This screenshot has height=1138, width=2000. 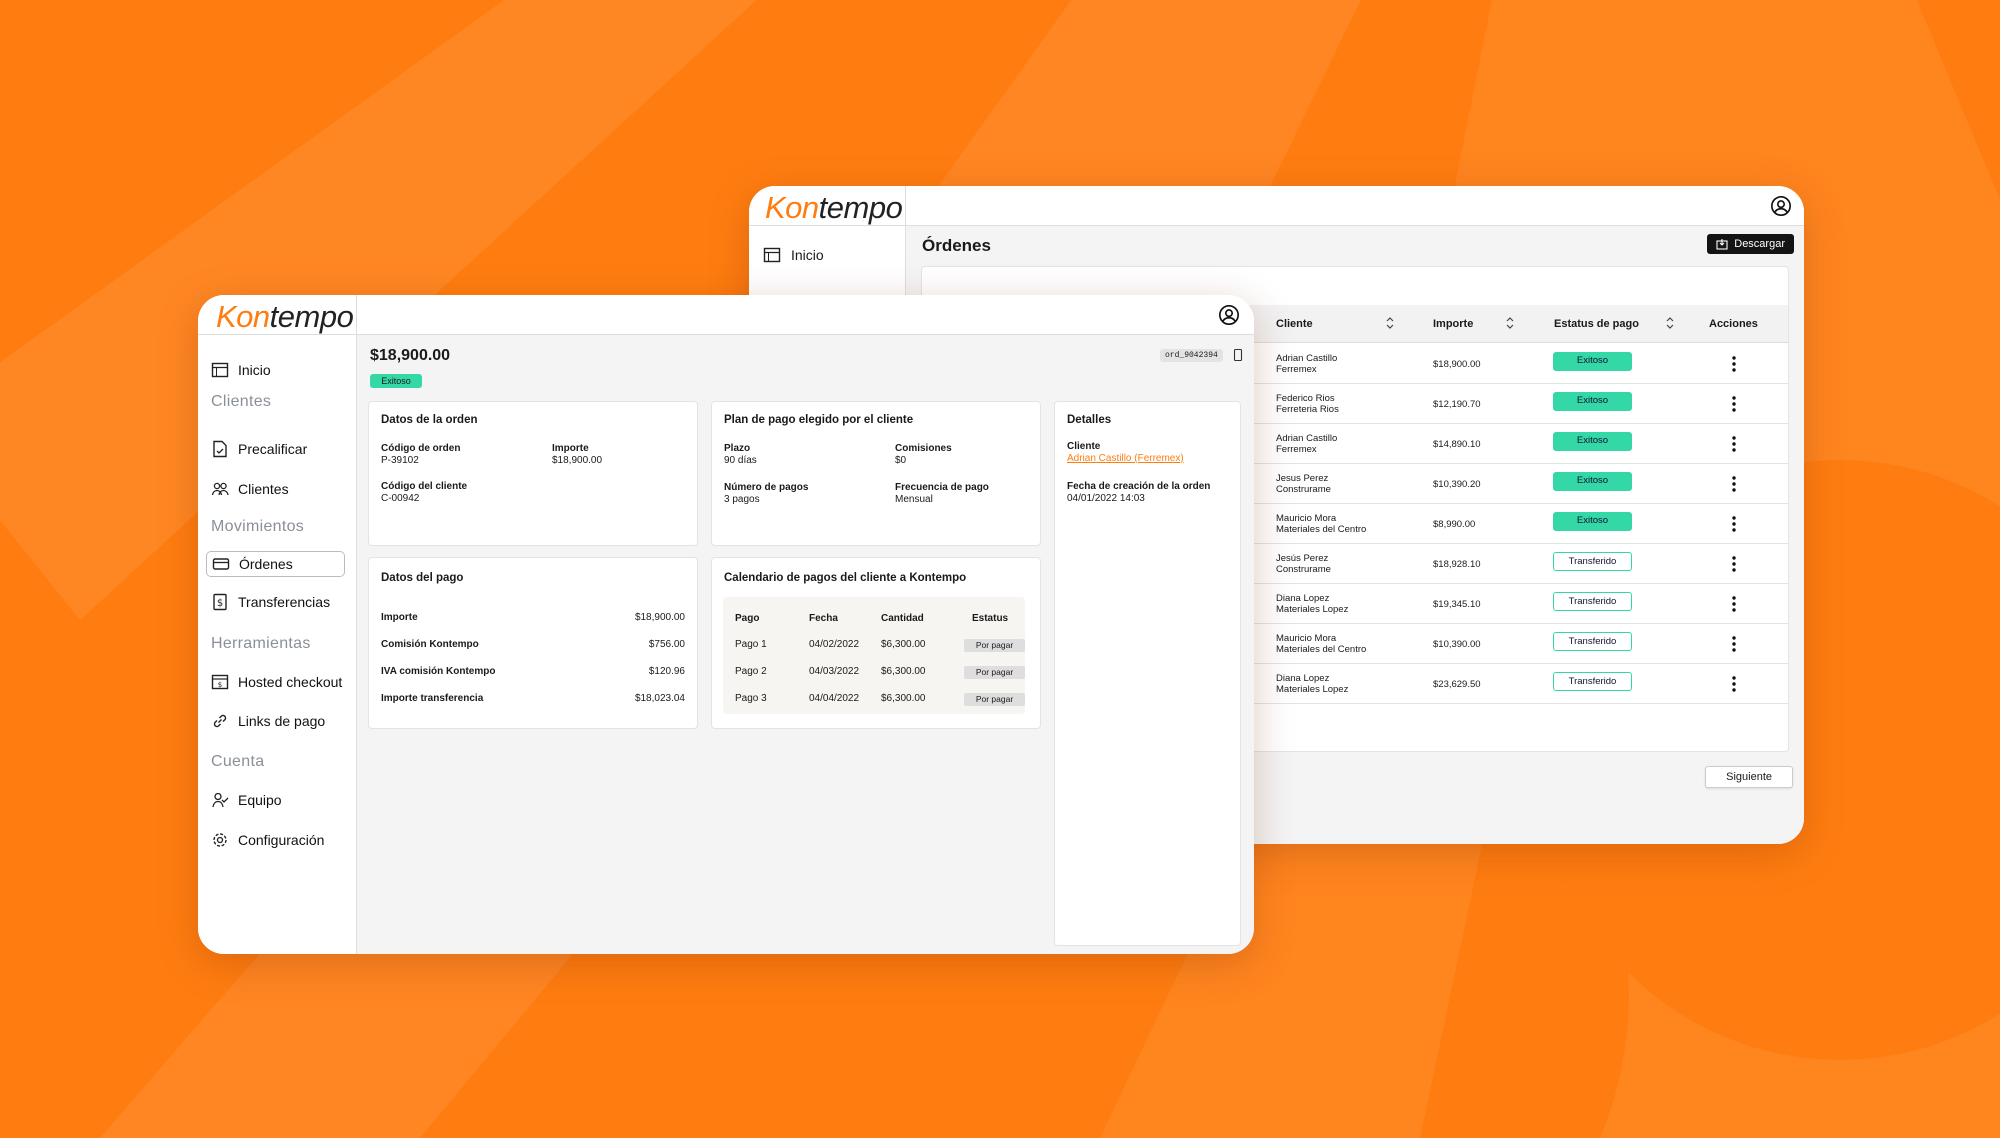 What do you see at coordinates (923, 448) in the screenshot?
I see `field-label: Comisiones` at bounding box center [923, 448].